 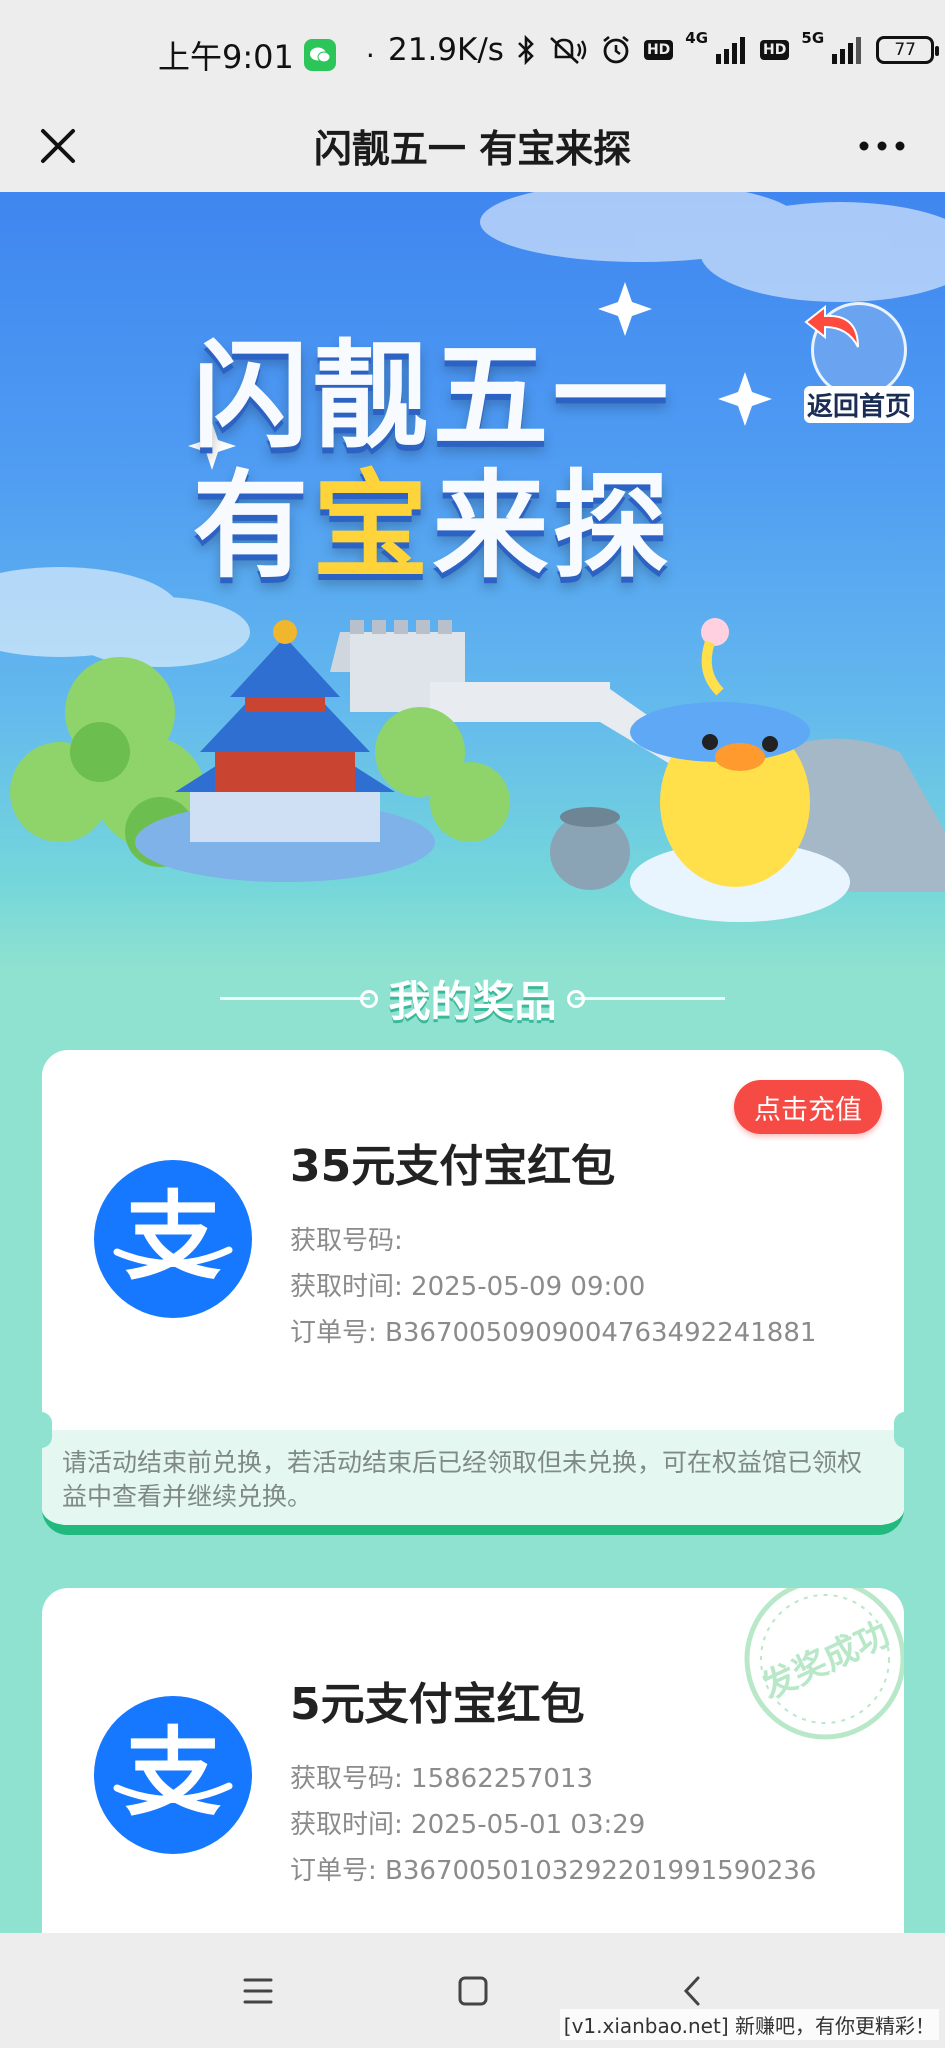 I want to click on award-success-stamp: 发奖成功, so click(x=824, y=1664).